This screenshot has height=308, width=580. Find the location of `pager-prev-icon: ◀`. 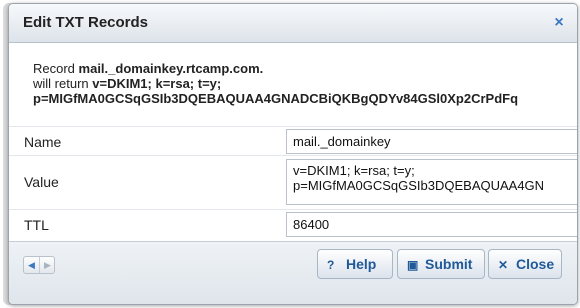

pager-prev-icon: ◀ is located at coordinates (31, 265).